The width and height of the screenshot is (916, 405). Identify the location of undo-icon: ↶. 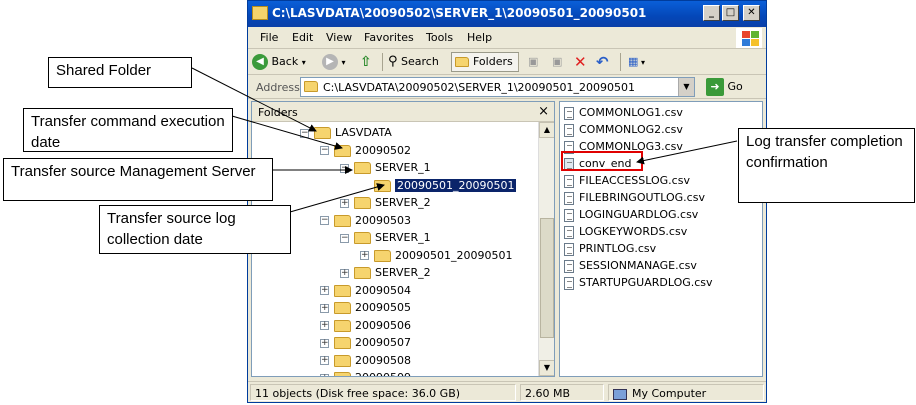
(602, 62).